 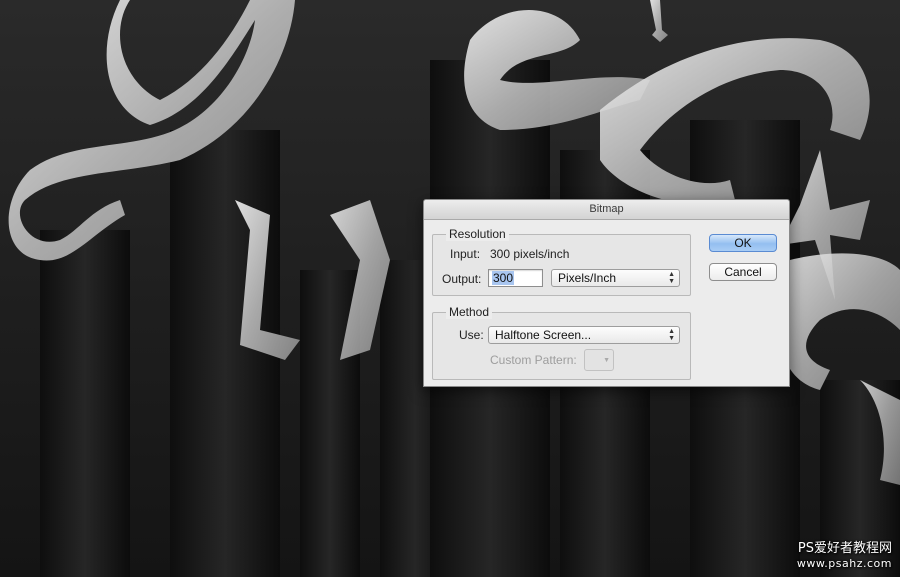 What do you see at coordinates (477, 234) in the screenshot?
I see `resolution-group-title: Resolution` at bounding box center [477, 234].